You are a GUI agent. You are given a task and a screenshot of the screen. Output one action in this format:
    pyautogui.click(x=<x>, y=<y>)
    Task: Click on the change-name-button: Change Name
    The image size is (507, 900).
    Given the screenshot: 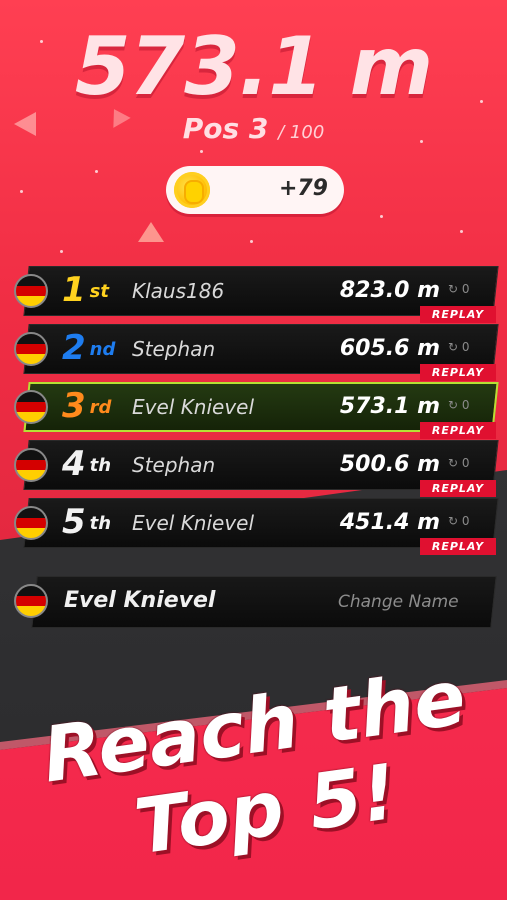 What is the action you would take?
    pyautogui.click(x=398, y=602)
    